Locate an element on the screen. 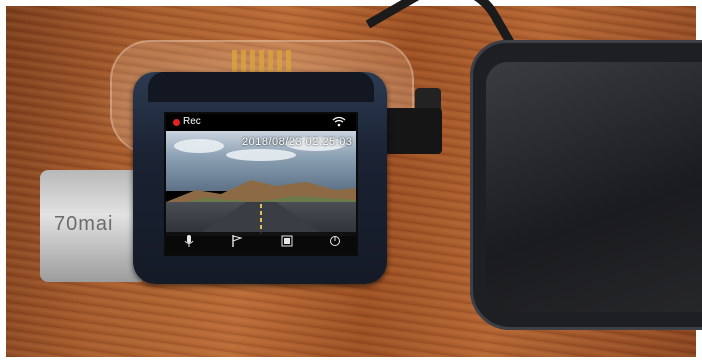  flag-icon is located at coordinates (237, 243).